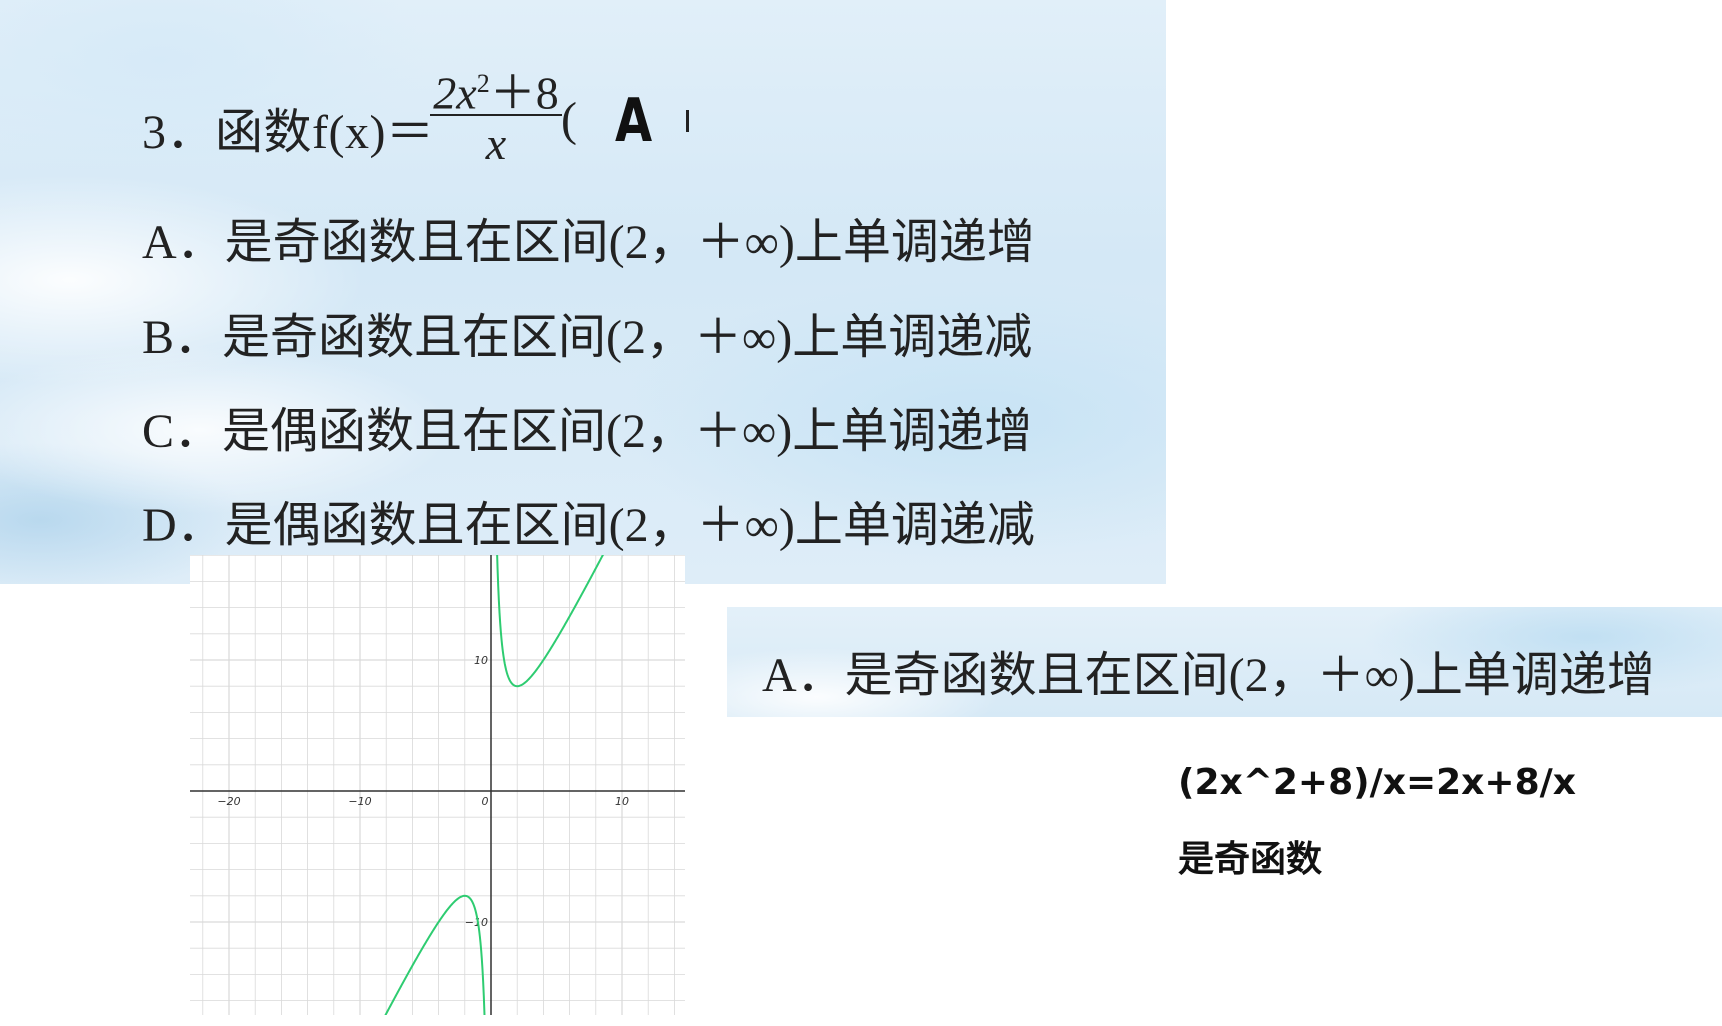  Describe the element at coordinates (228, 801) in the screenshot. I see `x-tick-label: −20` at that location.